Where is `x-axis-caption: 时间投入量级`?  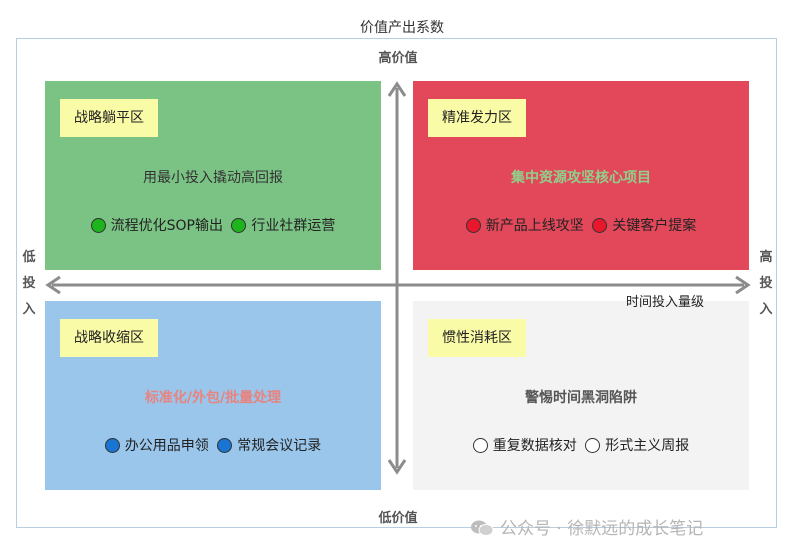
x-axis-caption: 时间投入量级 is located at coordinates (665, 302).